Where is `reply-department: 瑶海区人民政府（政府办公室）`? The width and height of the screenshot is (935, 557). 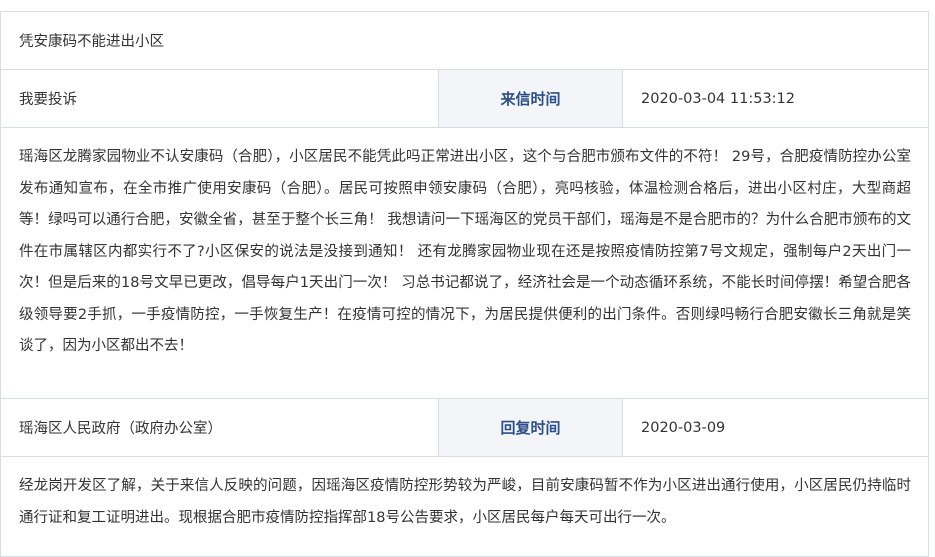 reply-department: 瑶海区人民政府（政府办公室） is located at coordinates (120, 429).